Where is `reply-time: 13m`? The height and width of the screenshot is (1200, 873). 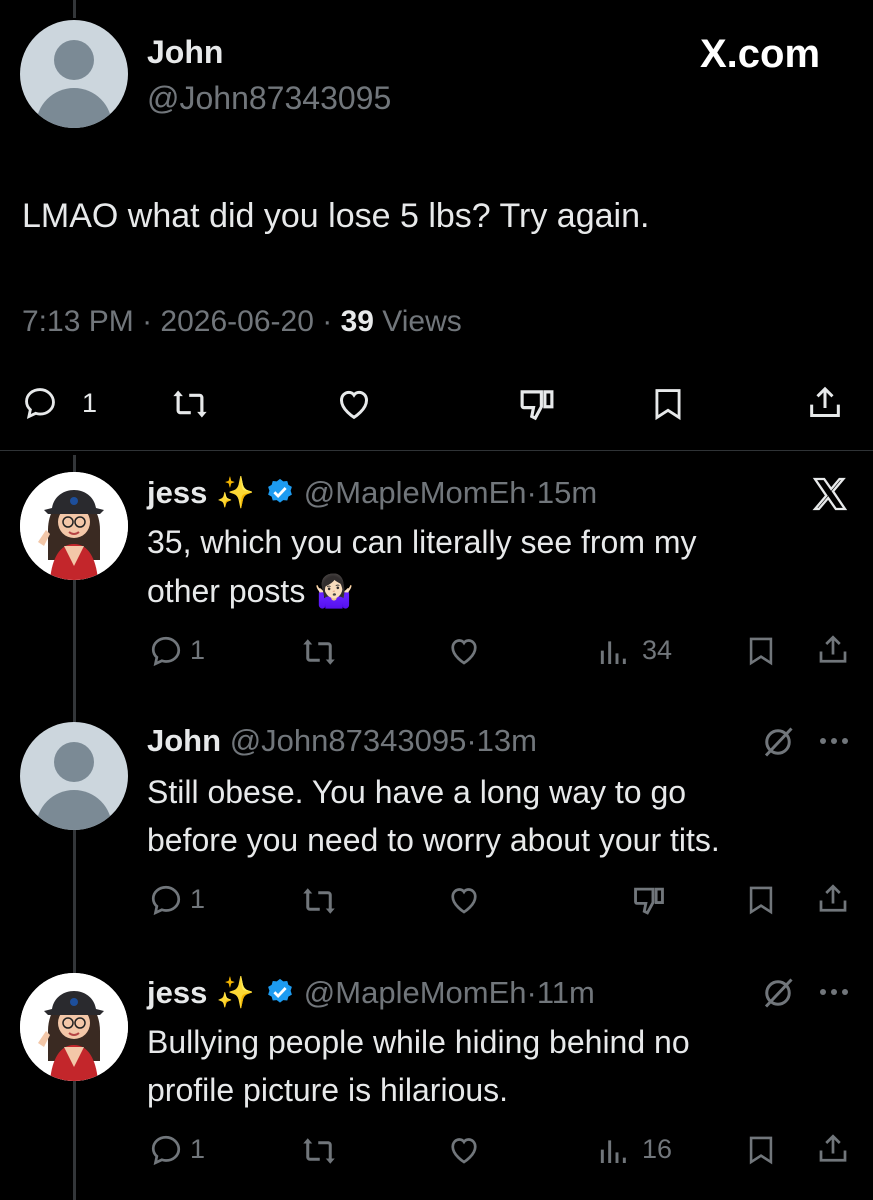
reply-time: 13m is located at coordinates (507, 740).